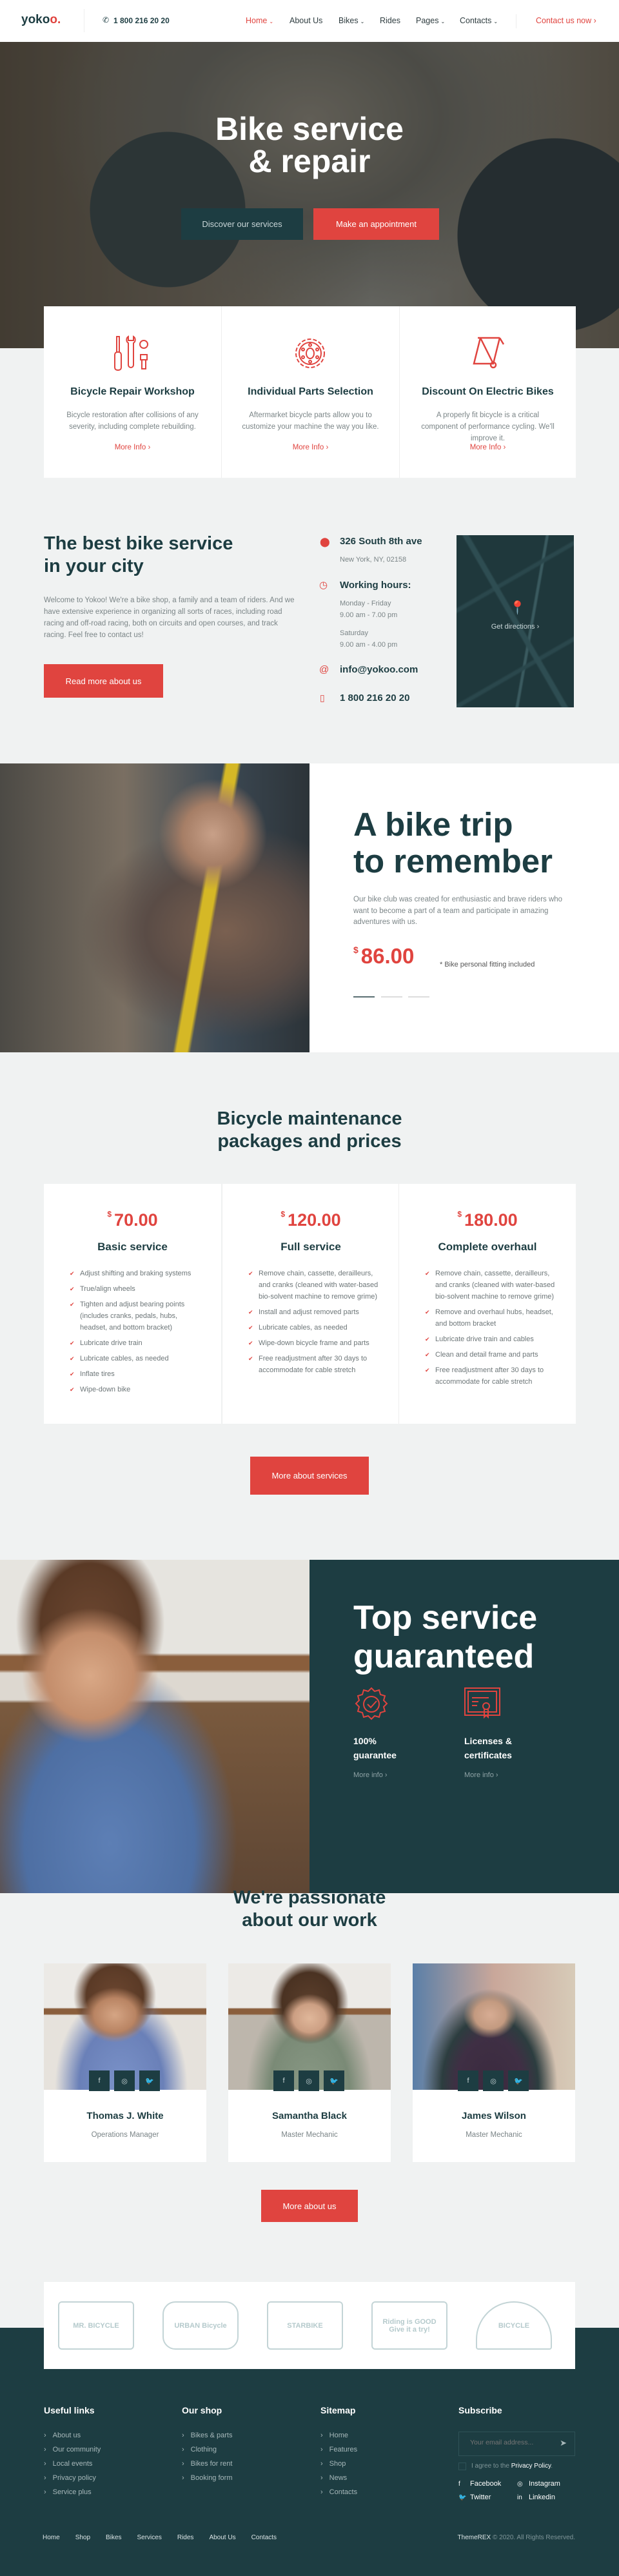 Image resolution: width=619 pixels, height=2576 pixels. I want to click on address: 326 South 8th ave, so click(381, 541).